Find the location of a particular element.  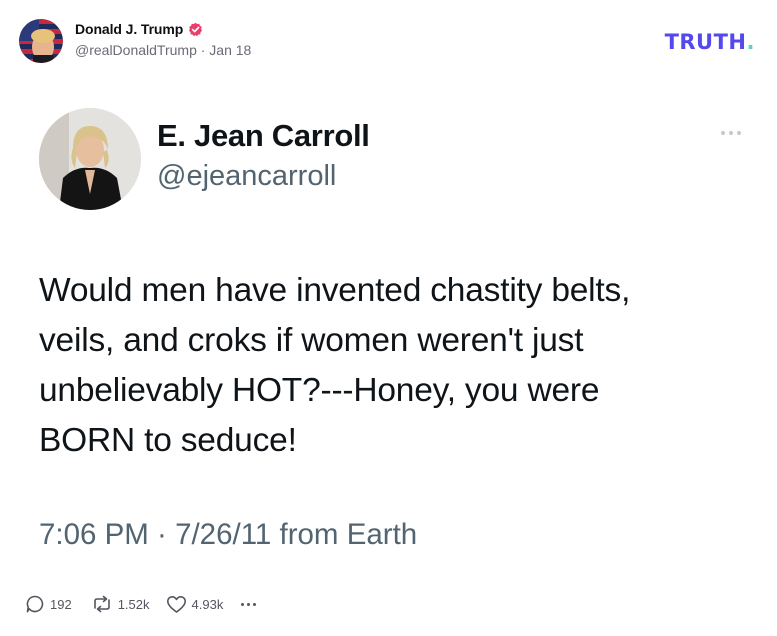

author-name-row: Donald J. Trump is located at coordinates (163, 29).